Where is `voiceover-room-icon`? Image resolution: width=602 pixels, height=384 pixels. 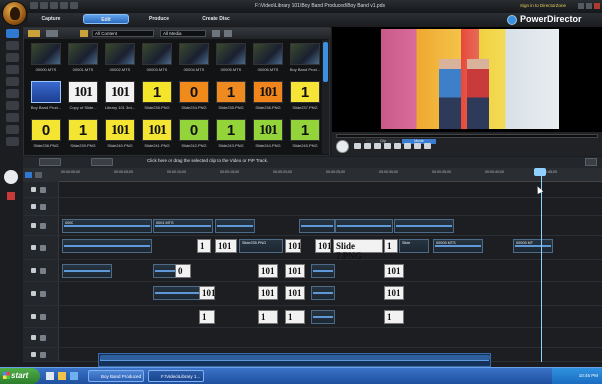 voiceover-room-icon is located at coordinates (12, 117).